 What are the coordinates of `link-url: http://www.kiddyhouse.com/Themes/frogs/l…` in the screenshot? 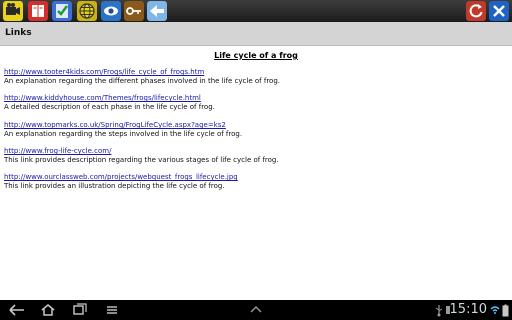 It's located at (254, 98).